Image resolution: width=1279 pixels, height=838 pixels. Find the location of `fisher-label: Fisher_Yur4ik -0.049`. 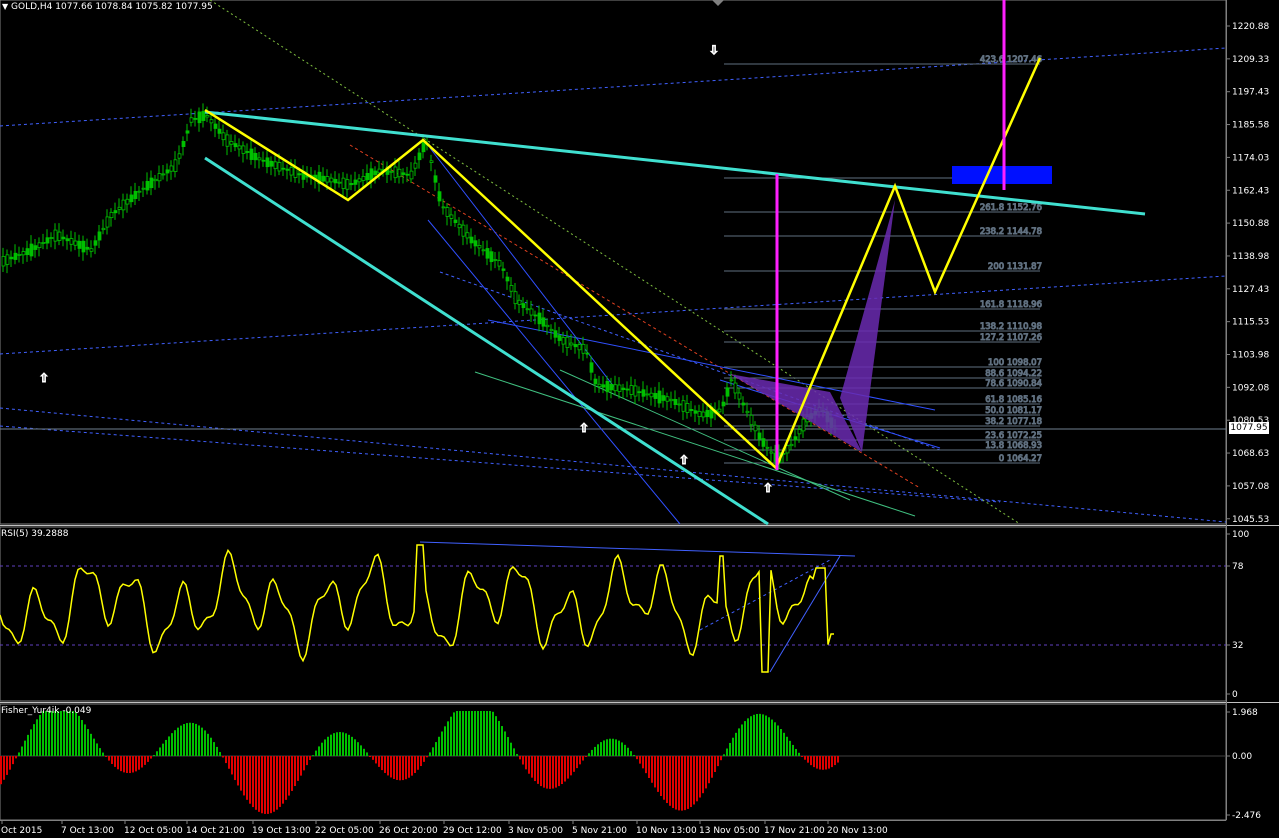

fisher-label: Fisher_Yur4ik -0.049 is located at coordinates (46, 711).